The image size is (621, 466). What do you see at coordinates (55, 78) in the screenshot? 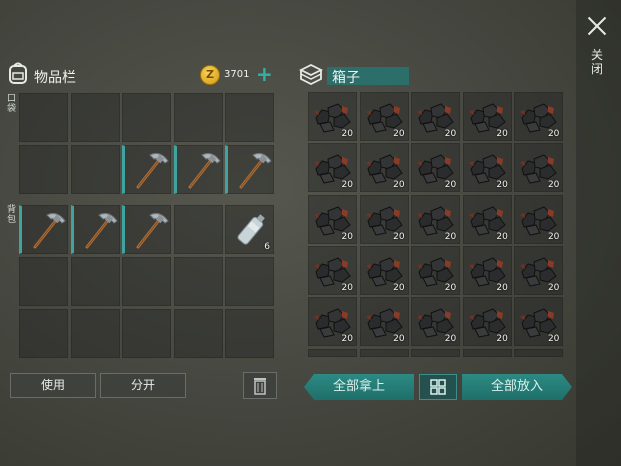
I see `inventory-title: 物品栏` at bounding box center [55, 78].